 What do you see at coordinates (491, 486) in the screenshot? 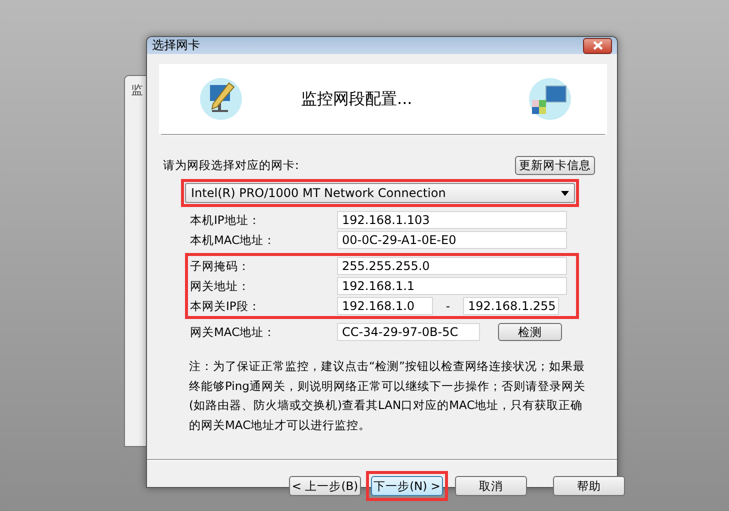
I see `wizard-button: 取消` at bounding box center [491, 486].